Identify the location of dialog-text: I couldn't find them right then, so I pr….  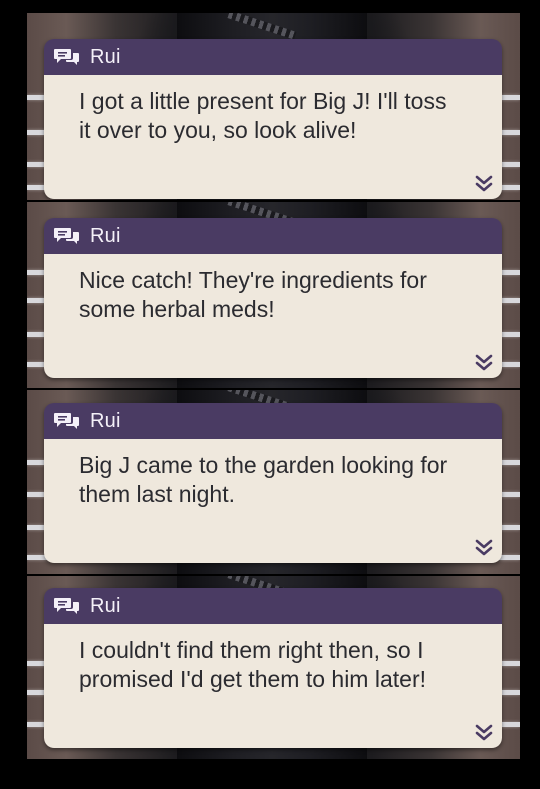
(252, 664).